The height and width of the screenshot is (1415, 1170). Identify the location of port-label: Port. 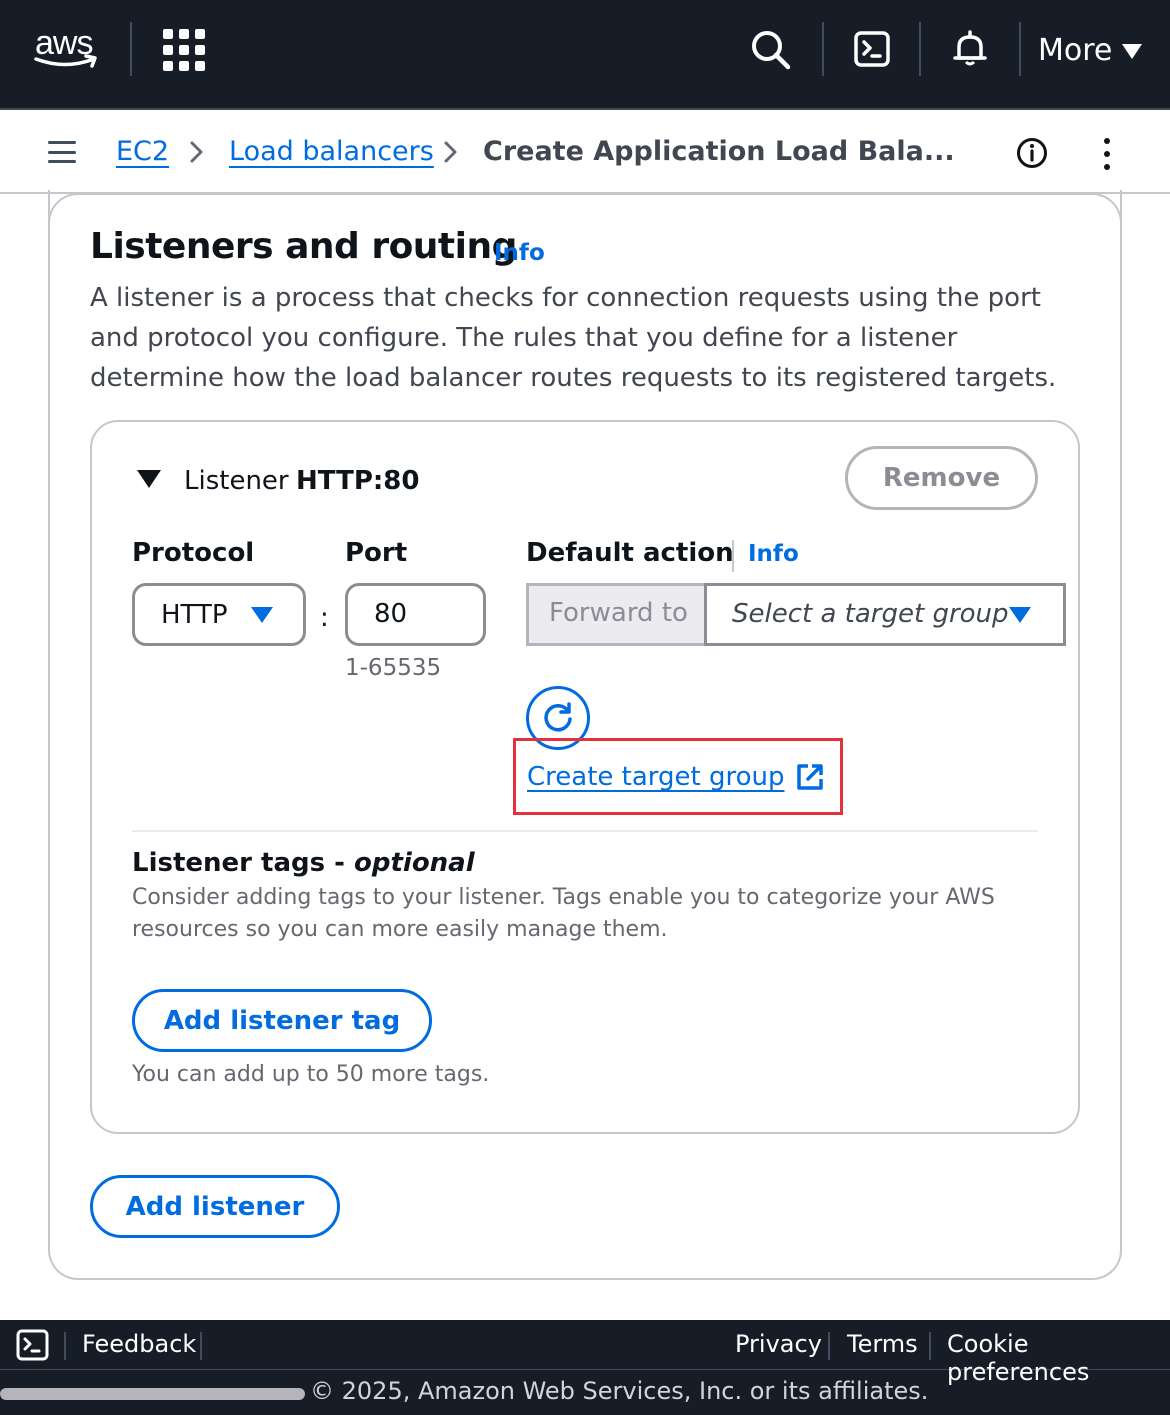
(376, 553).